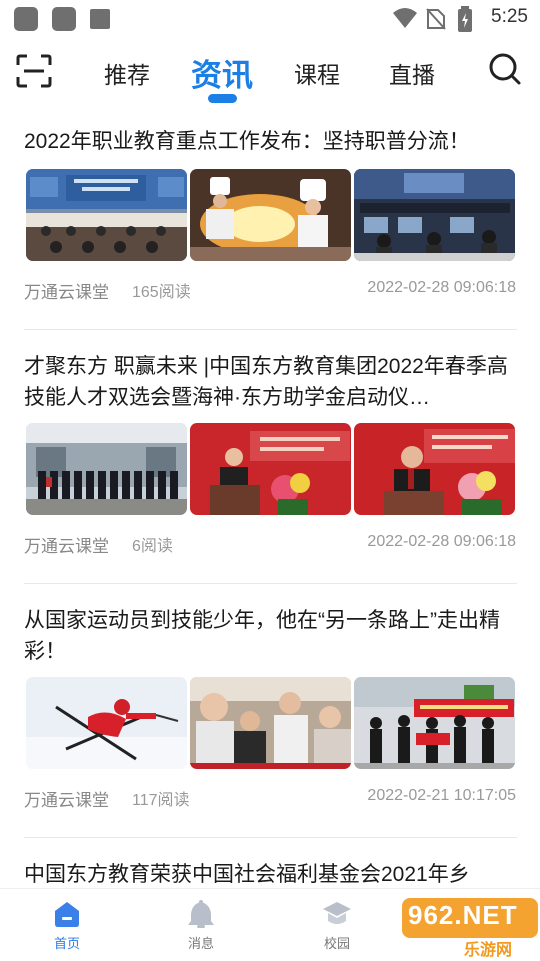 This screenshot has height=961, width=540. Describe the element at coordinates (412, 73) in the screenshot. I see `tab-live: 直播` at that location.